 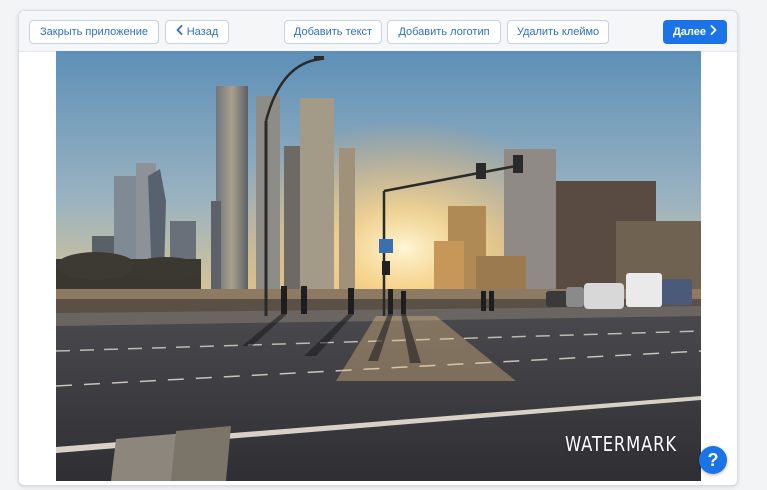 What do you see at coordinates (202, 32) in the screenshot?
I see `back-label: Назад` at bounding box center [202, 32].